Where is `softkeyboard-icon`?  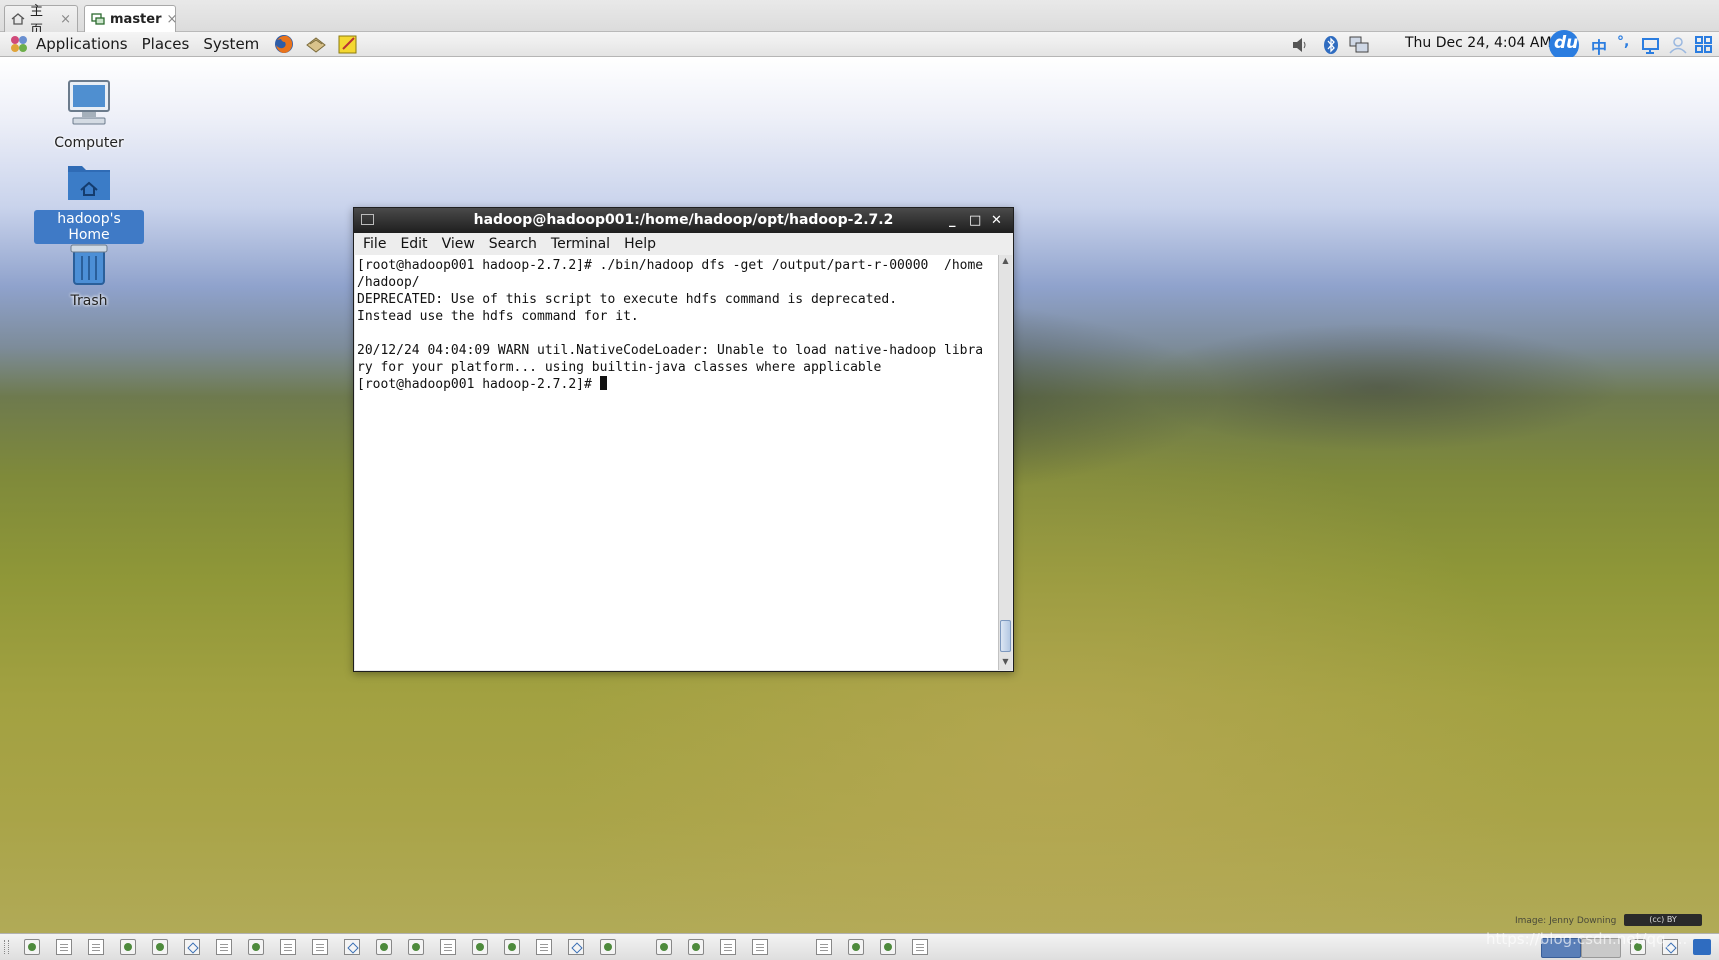
softkeyboard-icon is located at coordinates (1651, 45).